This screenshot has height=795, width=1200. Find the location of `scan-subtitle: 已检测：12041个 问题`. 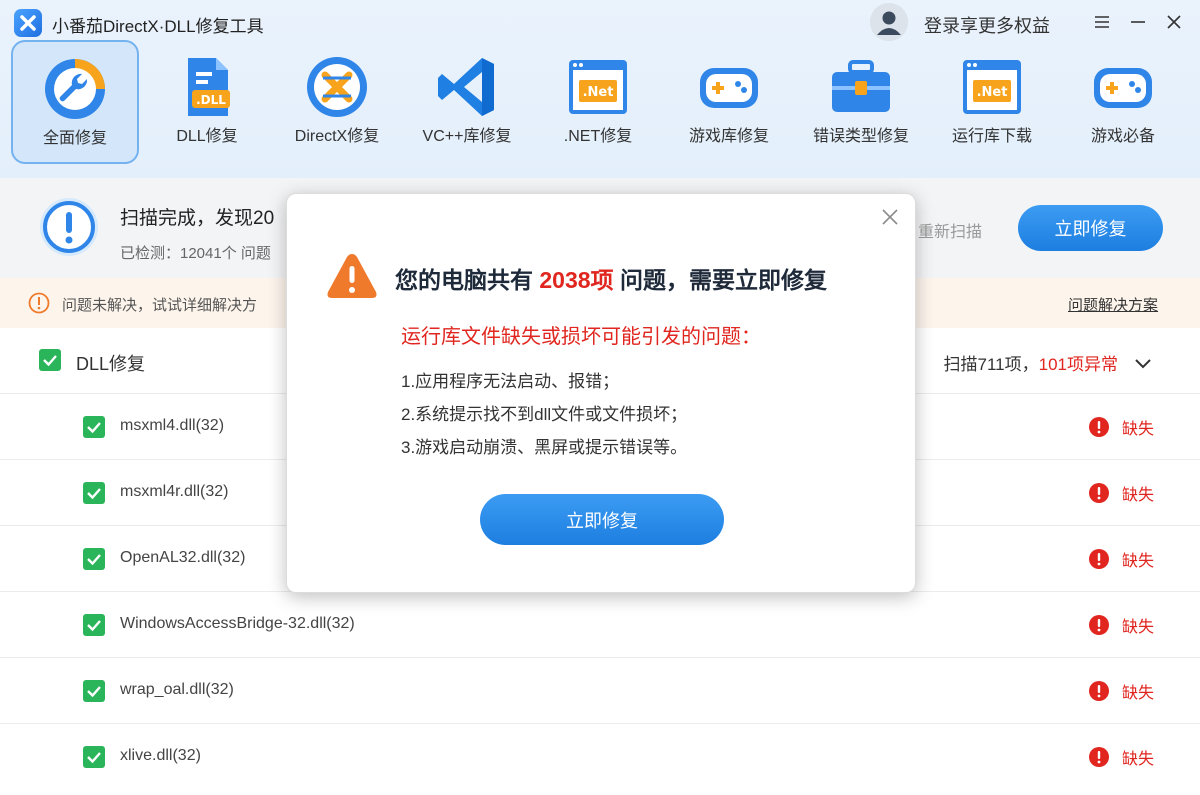

scan-subtitle: 已检测：12041个 问题 is located at coordinates (195, 253).